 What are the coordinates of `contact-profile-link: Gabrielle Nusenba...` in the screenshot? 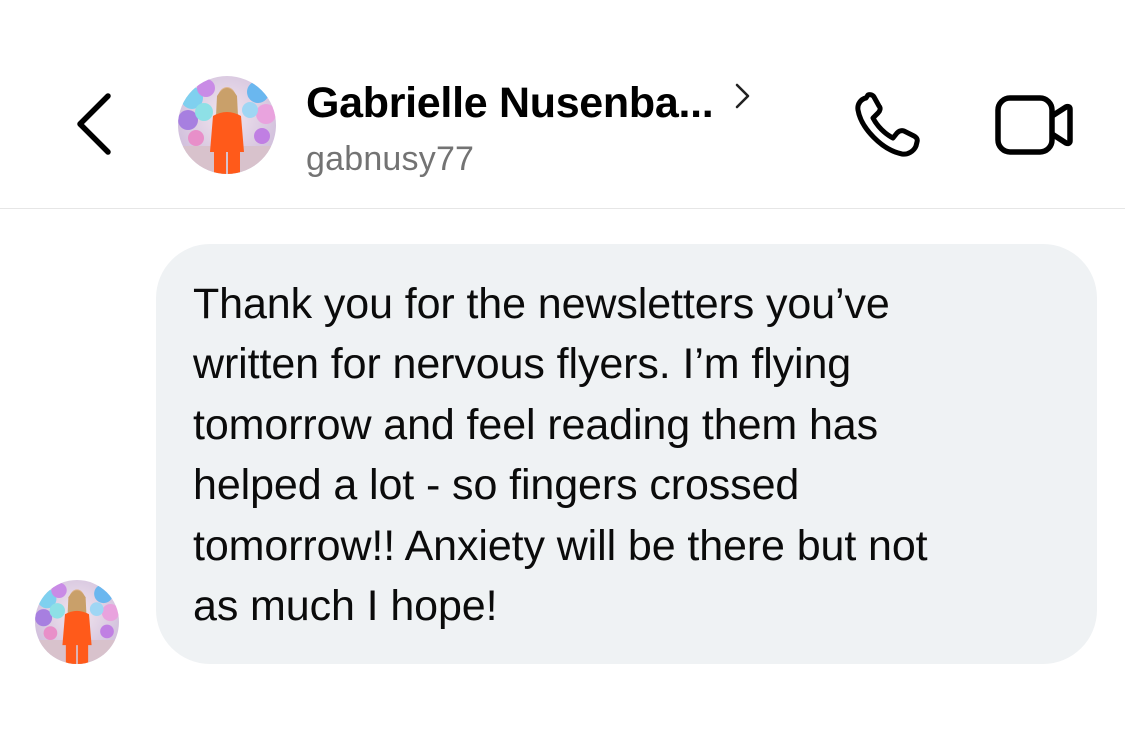 It's located at (528, 103).